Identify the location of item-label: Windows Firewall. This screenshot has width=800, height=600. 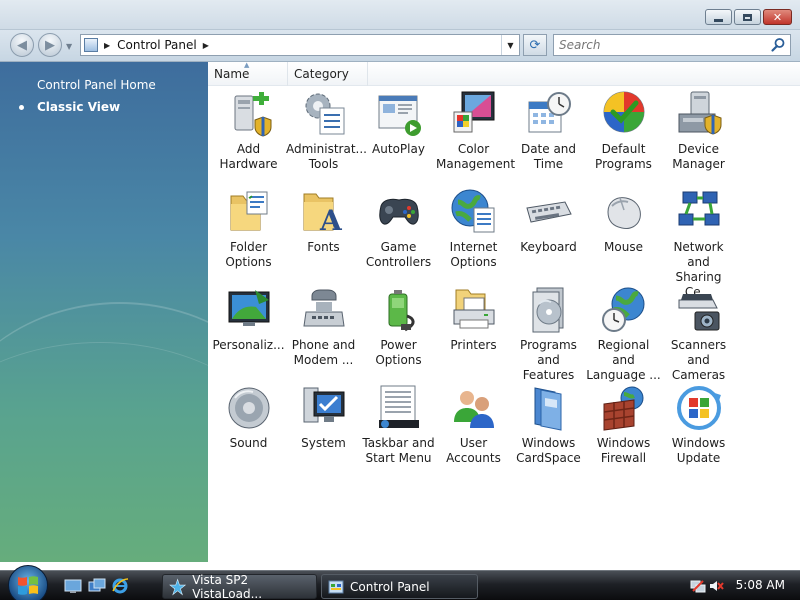
(623, 450).